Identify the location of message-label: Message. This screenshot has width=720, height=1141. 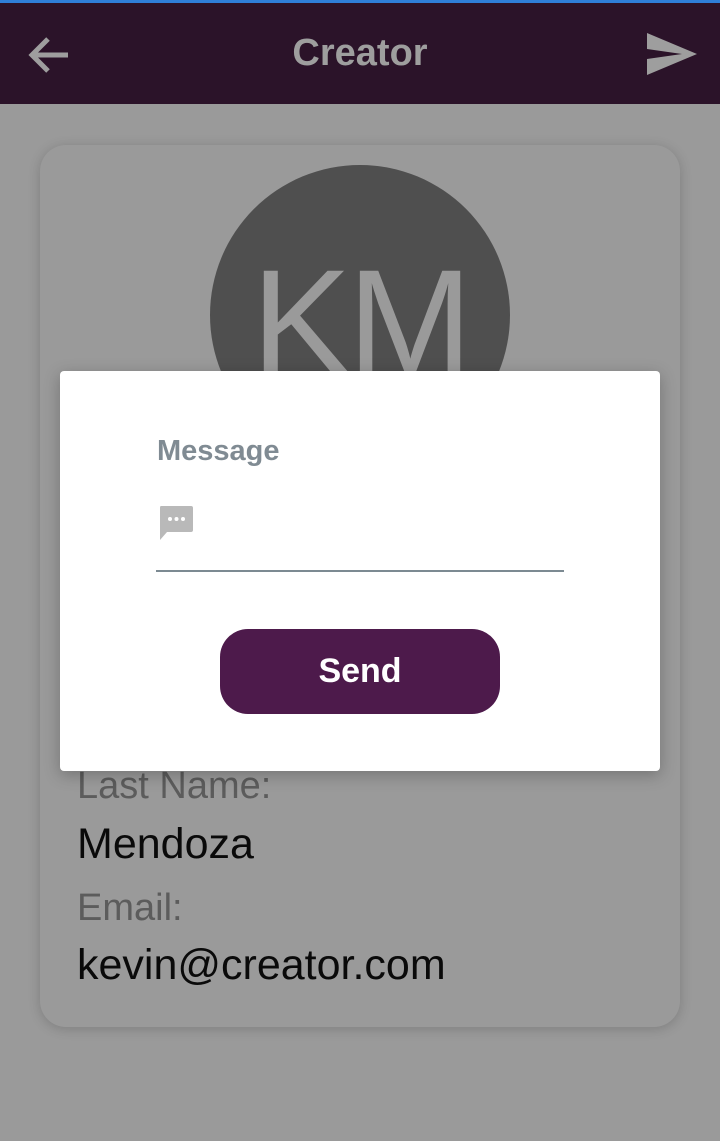
(218, 451).